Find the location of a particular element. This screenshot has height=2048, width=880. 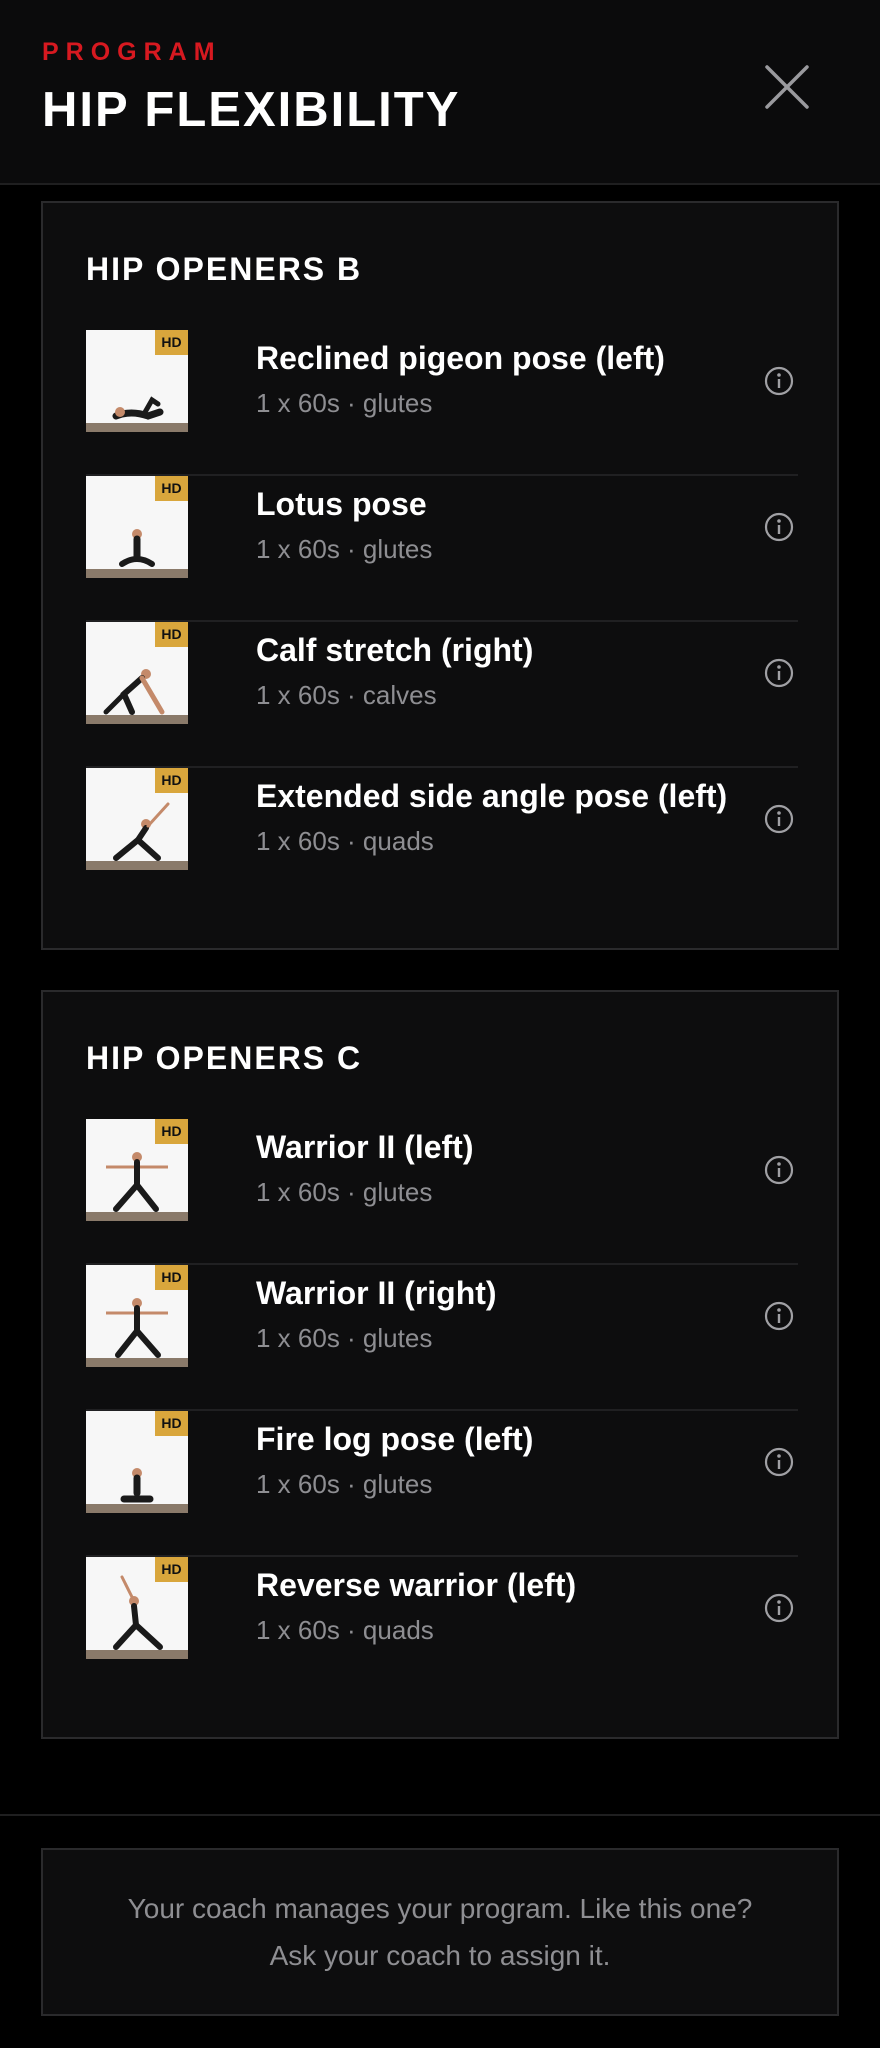

page-title: HIP FLEXIBILITY is located at coordinates (251, 110).